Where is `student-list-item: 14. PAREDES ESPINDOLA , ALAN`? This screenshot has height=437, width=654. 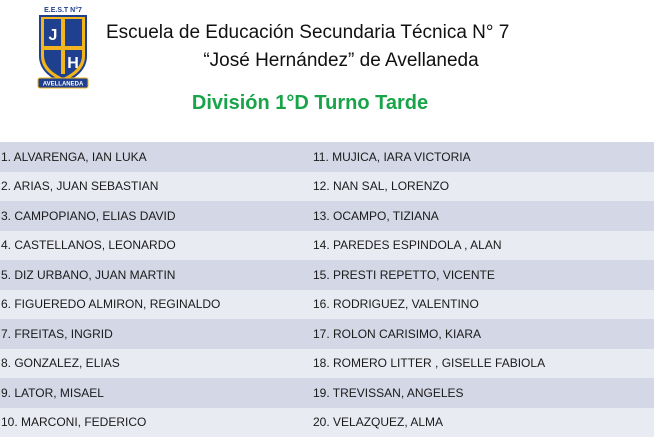
student-list-item: 14. PAREDES ESPINDOLA , ALAN is located at coordinates (482, 246).